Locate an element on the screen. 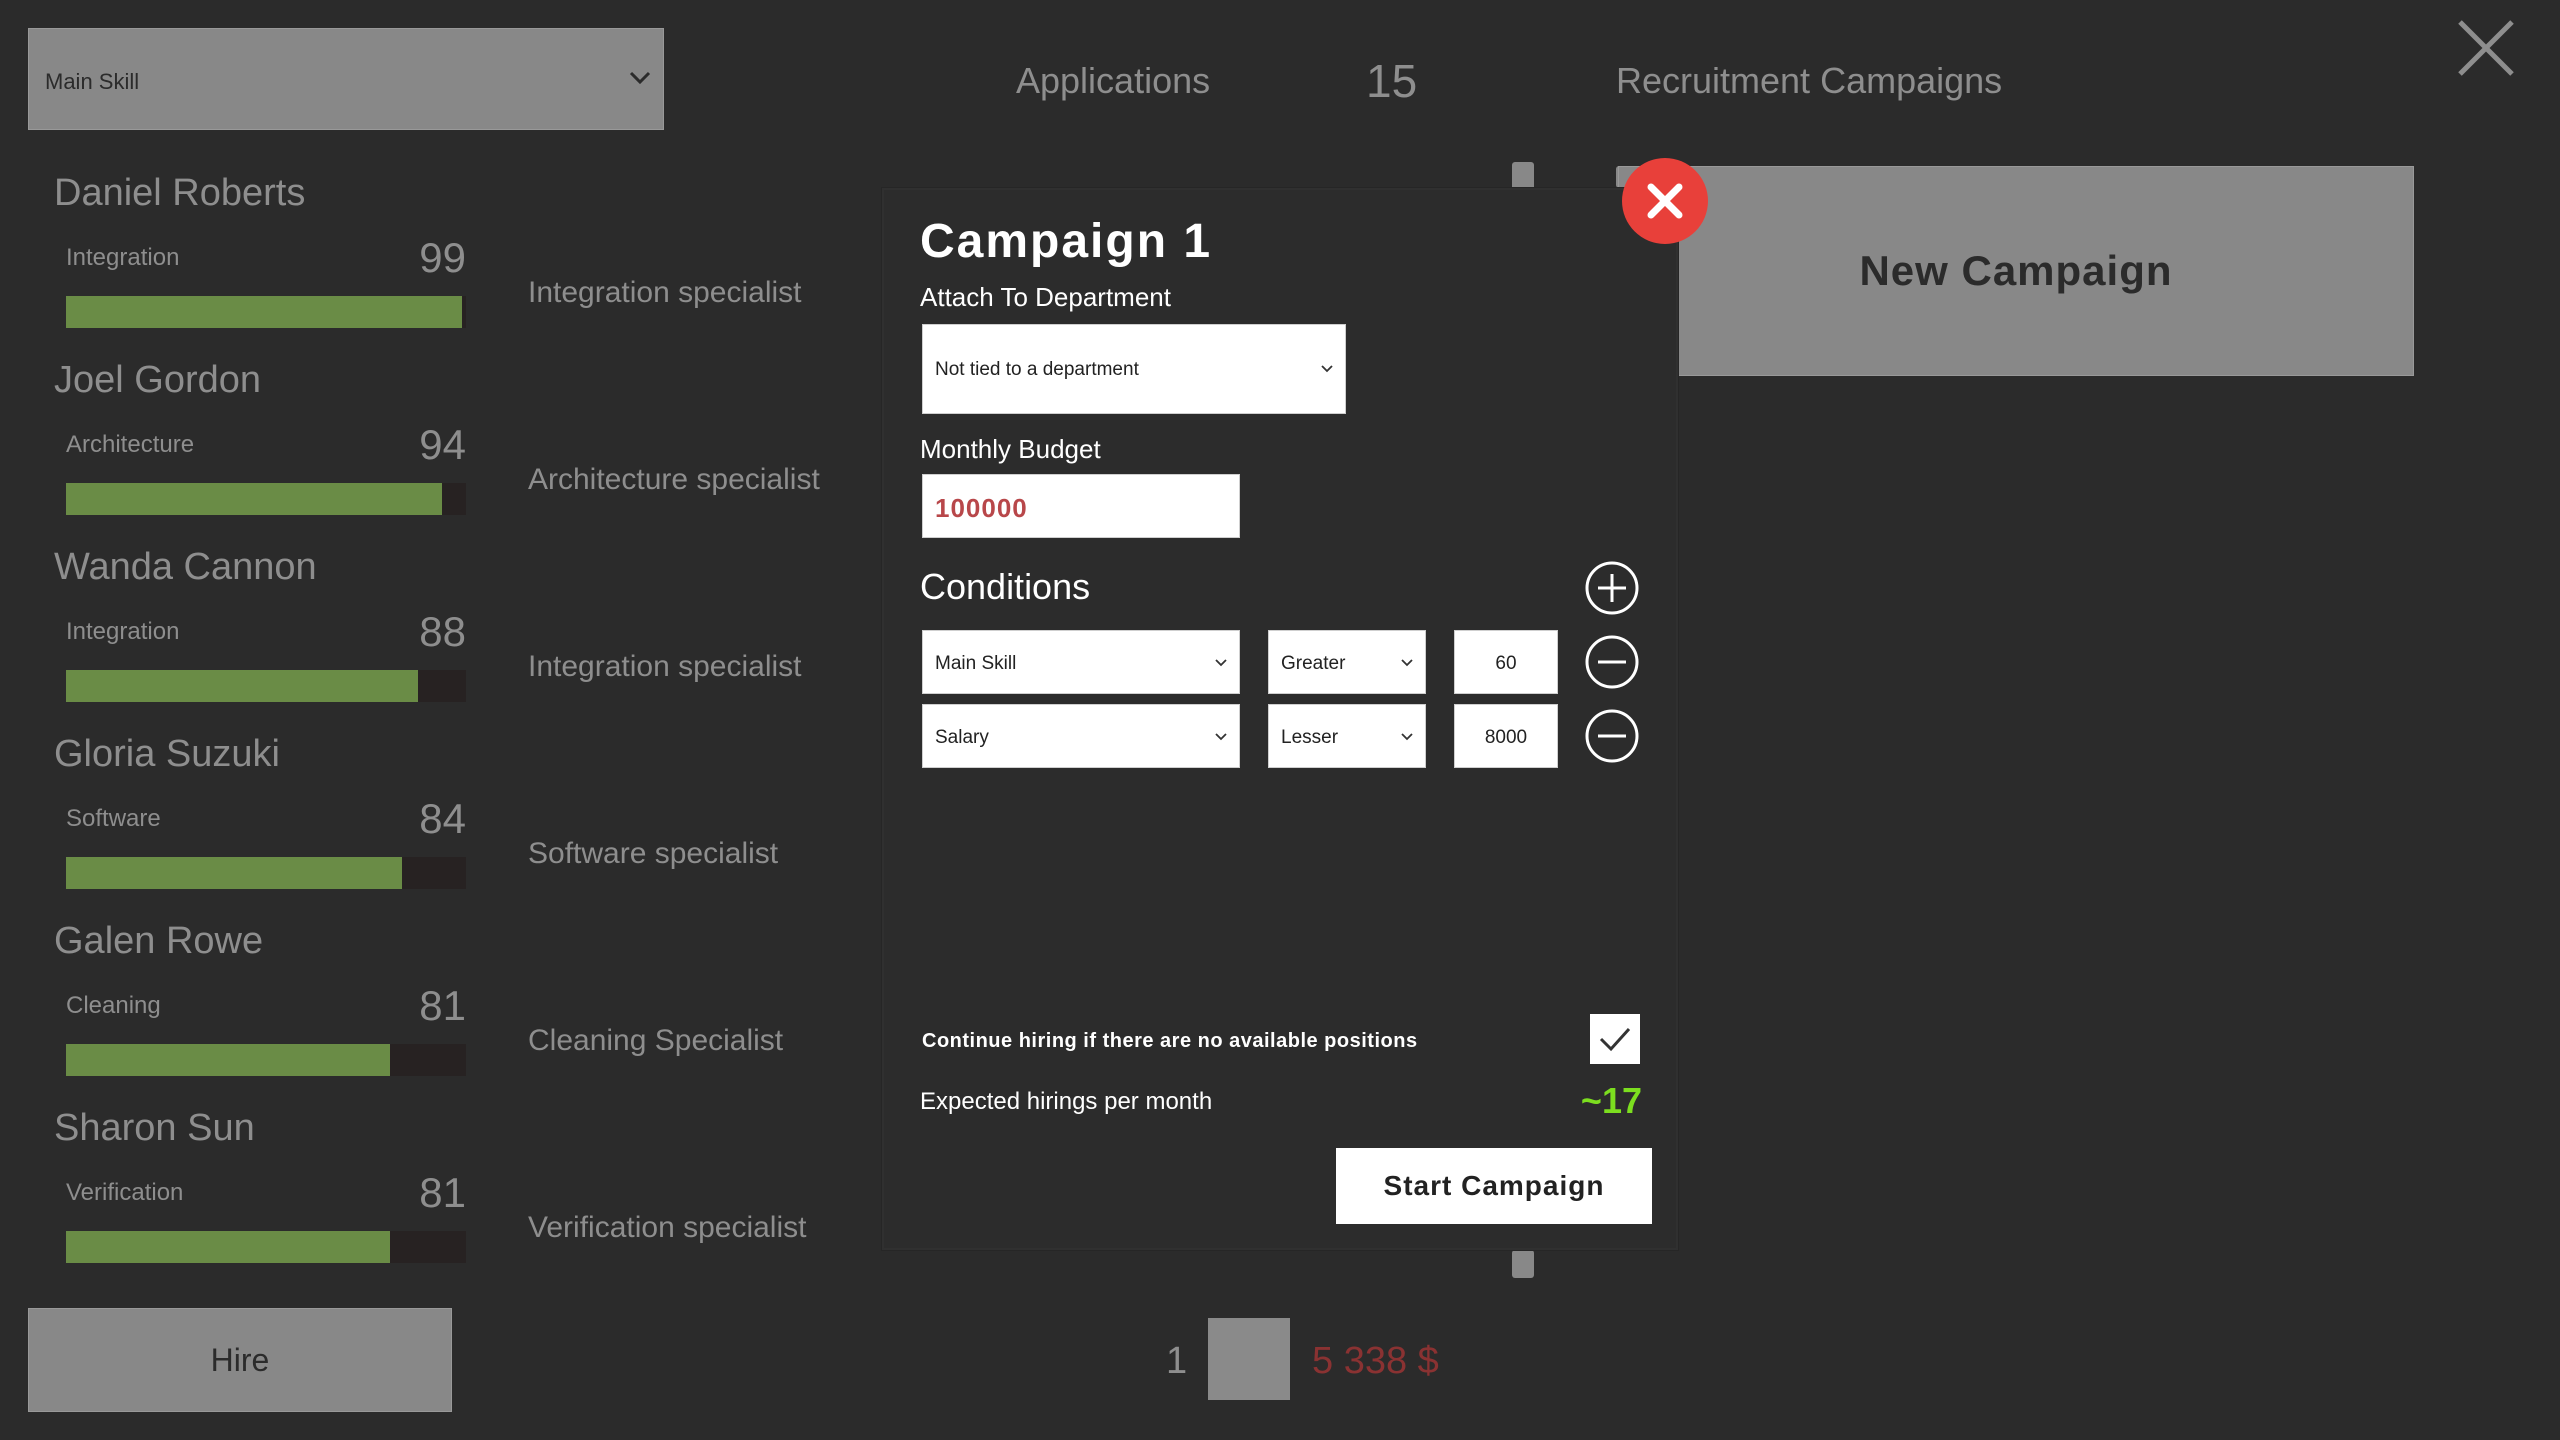 Image resolution: width=2560 pixels, height=1440 pixels. condition-value-input: 8000 is located at coordinates (1506, 736).